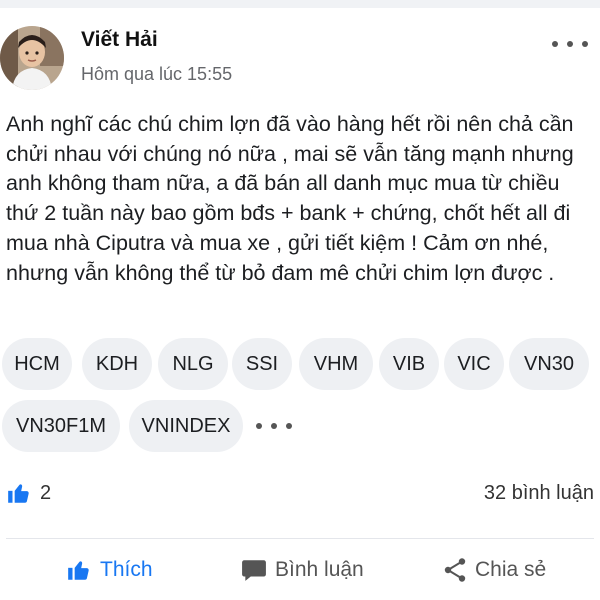 The image size is (600, 600). What do you see at coordinates (61, 426) in the screenshot?
I see `tag-chip: VN30F1M` at bounding box center [61, 426].